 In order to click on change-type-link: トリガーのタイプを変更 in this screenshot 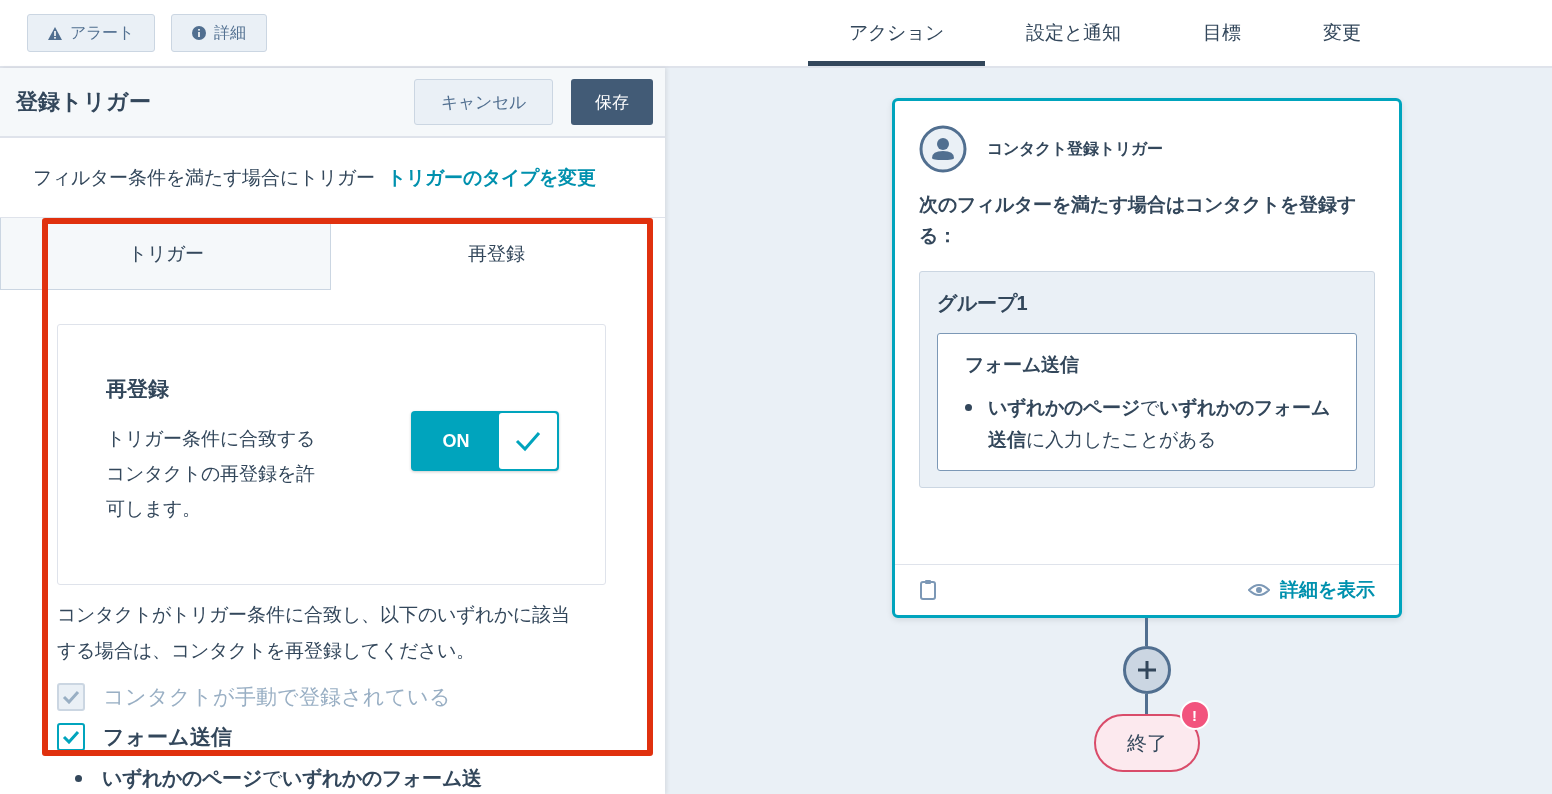, I will do `click(491, 177)`.